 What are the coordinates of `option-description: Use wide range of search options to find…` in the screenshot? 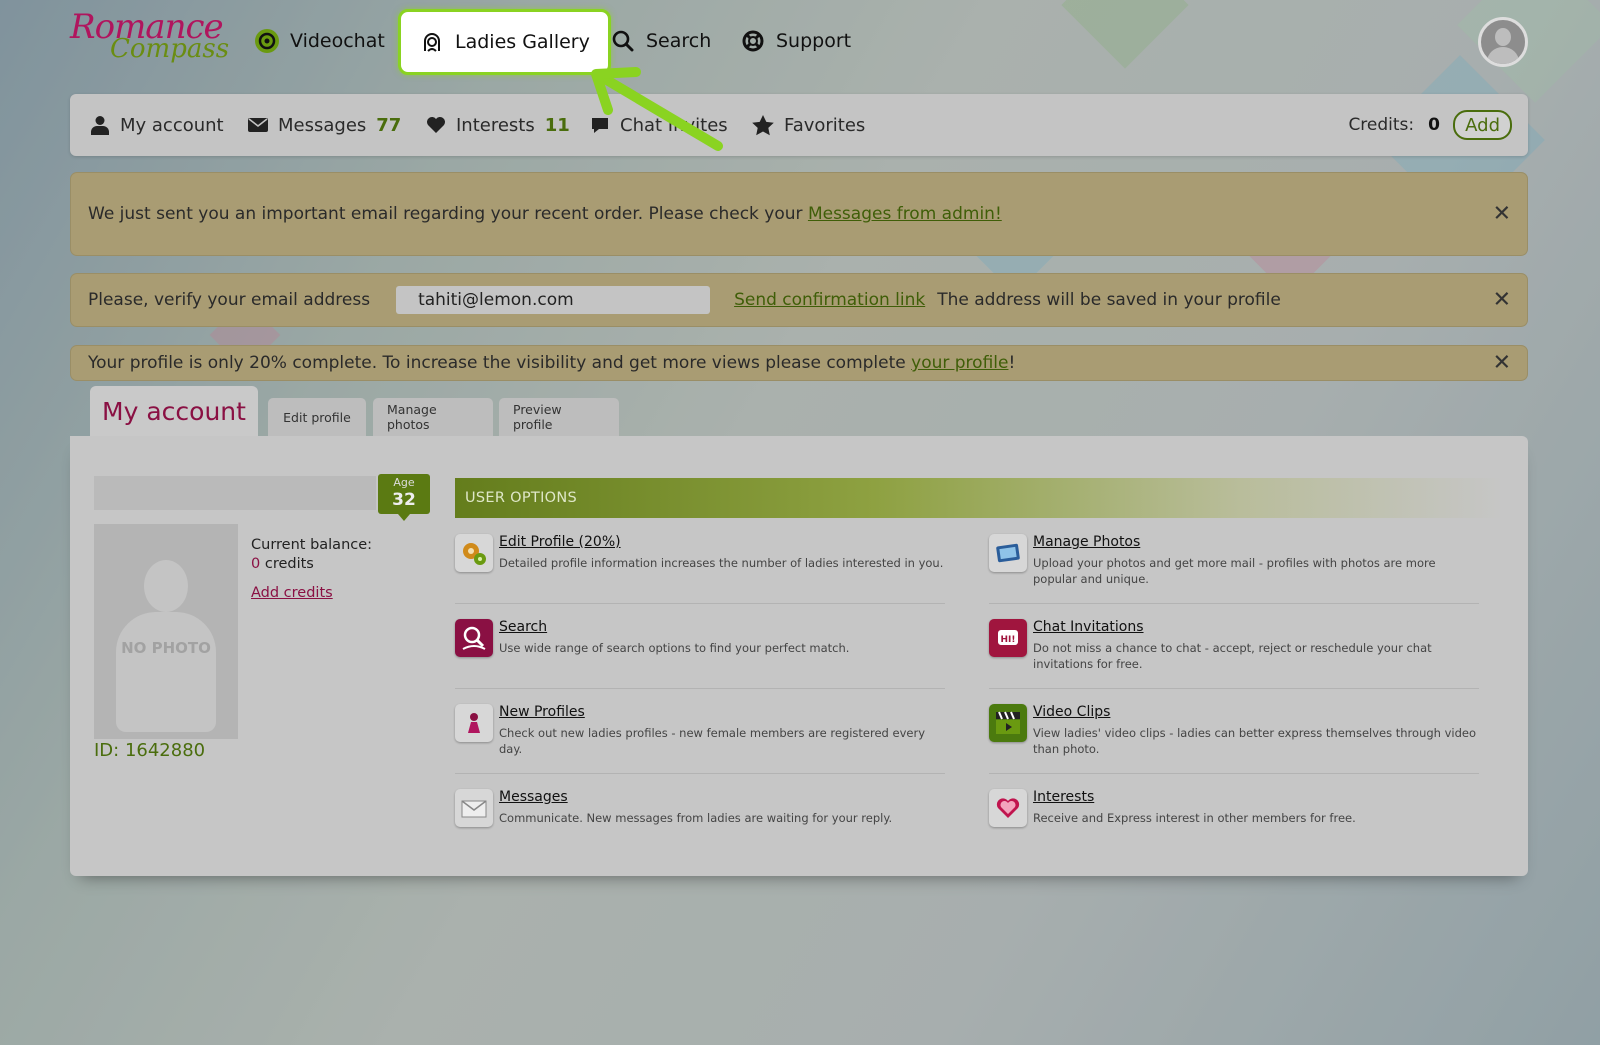 It's located at (674, 648).